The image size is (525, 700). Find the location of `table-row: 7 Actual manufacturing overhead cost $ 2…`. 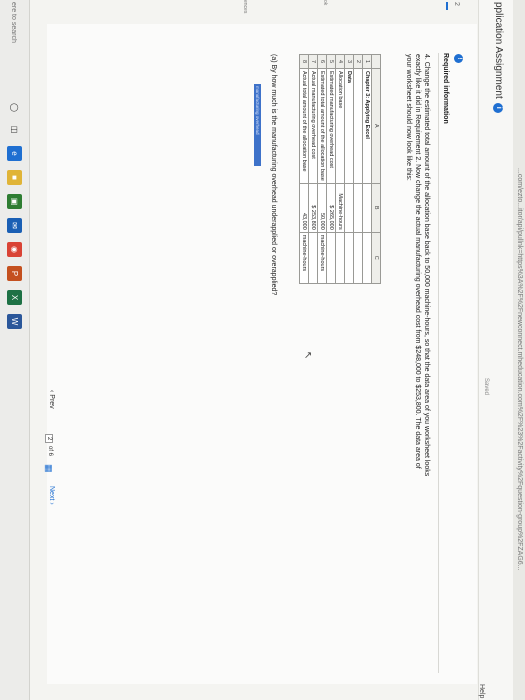

table-row: 7 Actual manufacturing overhead cost $ 2… is located at coordinates (313, 169).